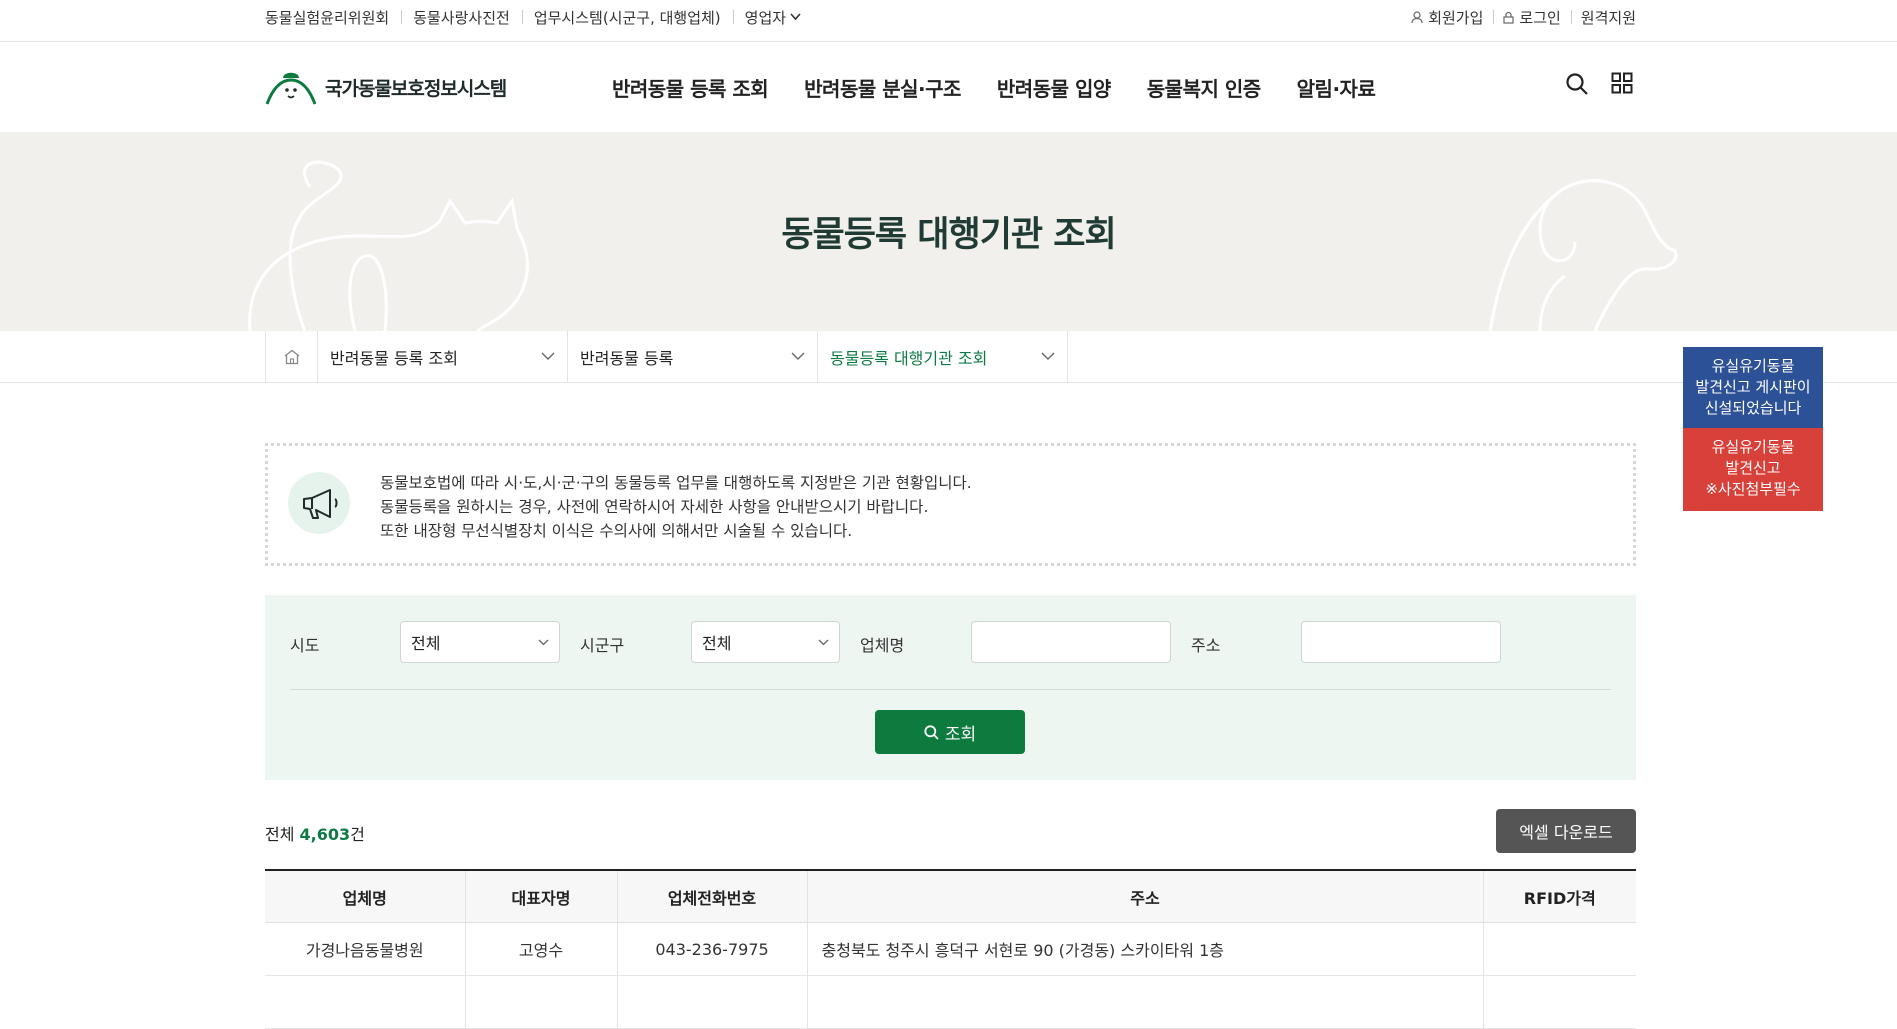 The height and width of the screenshot is (1029, 1897). What do you see at coordinates (1622, 83) in the screenshot?
I see `sitemap-grid-icon` at bounding box center [1622, 83].